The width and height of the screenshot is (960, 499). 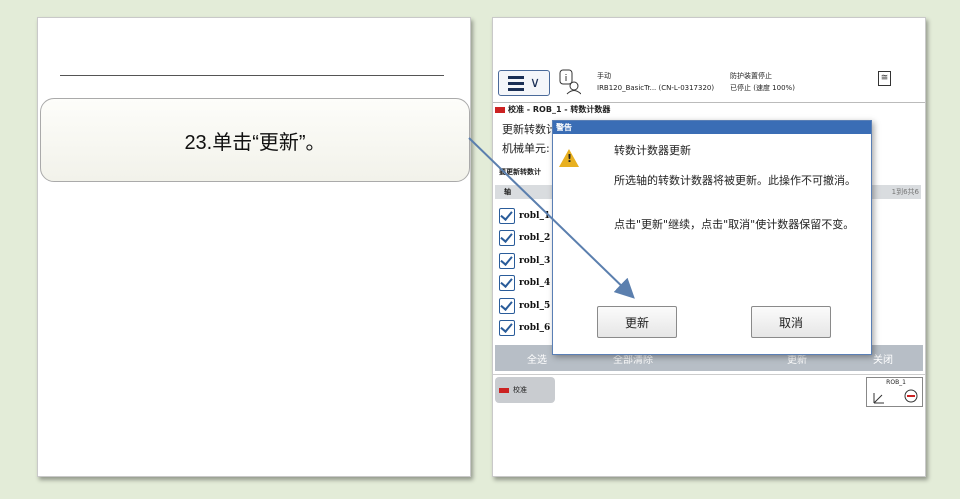 What do you see at coordinates (905, 192) in the screenshot?
I see `range-indicator: 1到6共6` at bounding box center [905, 192].